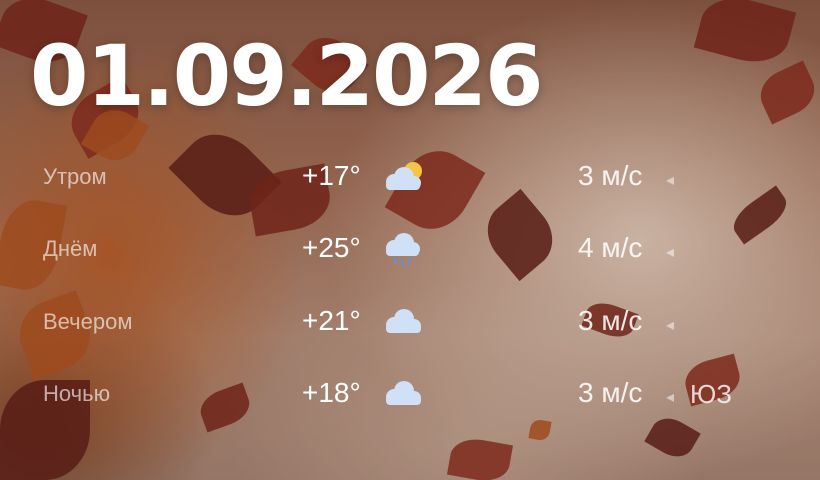  Describe the element at coordinates (77, 393) in the screenshot. I see `period-label: Ночью` at that location.